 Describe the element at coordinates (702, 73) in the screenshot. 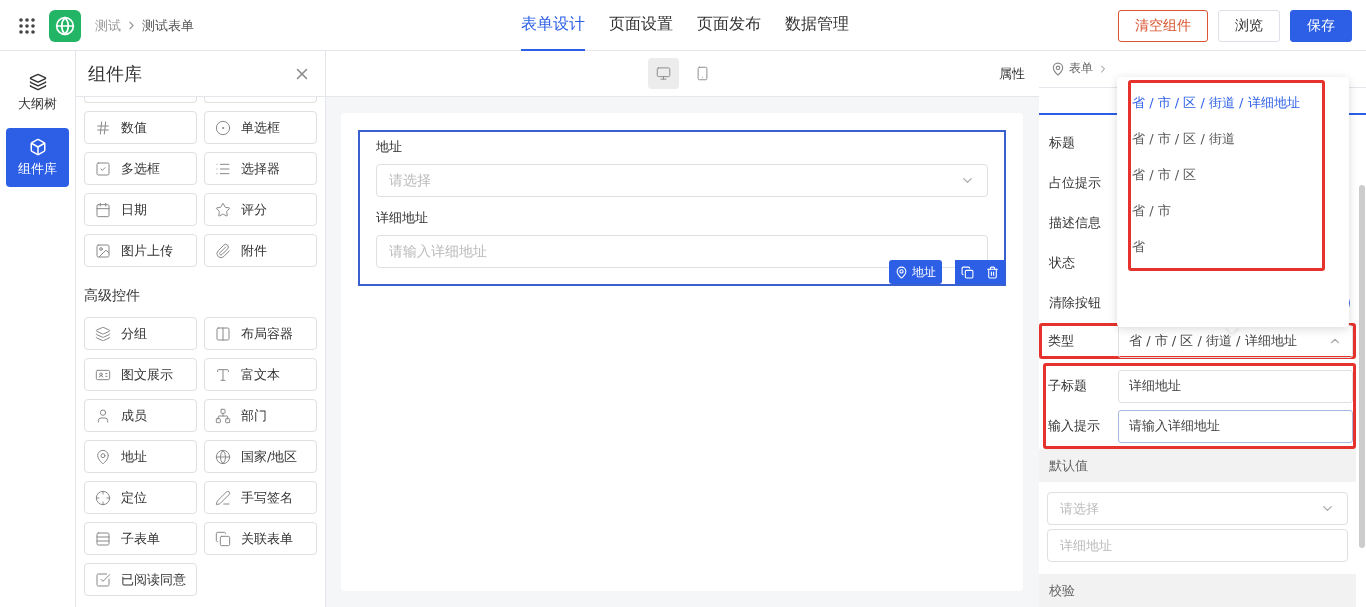

I see `phone-icon` at that location.